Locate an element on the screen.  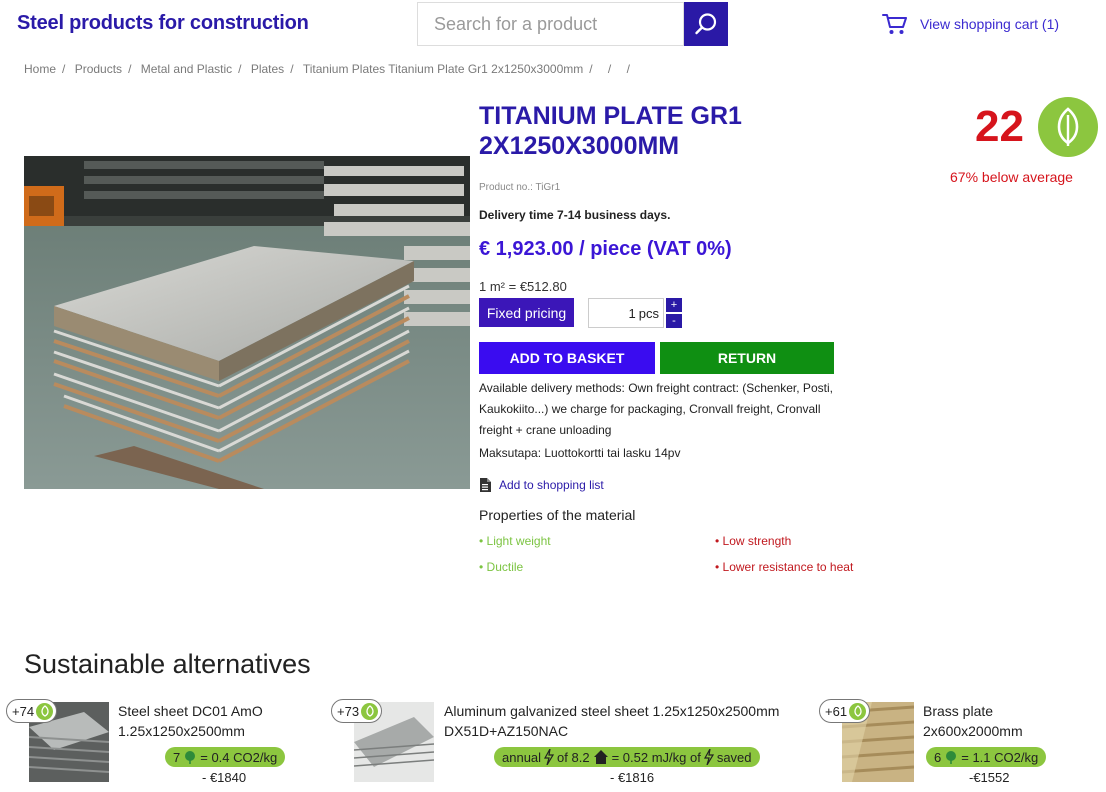
quantity-value: 1 is located at coordinates (632, 313).